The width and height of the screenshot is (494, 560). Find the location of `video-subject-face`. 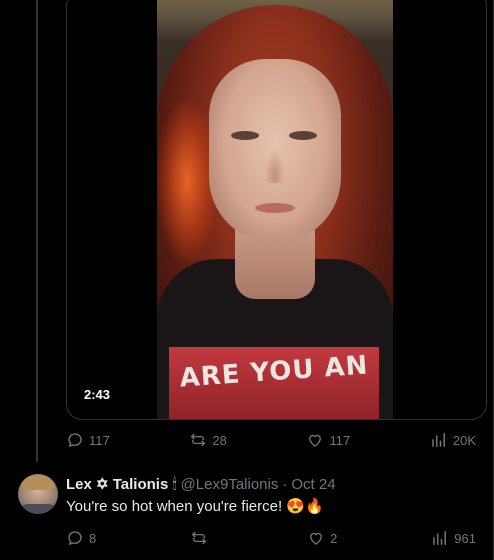

video-subject-face is located at coordinates (275, 151).